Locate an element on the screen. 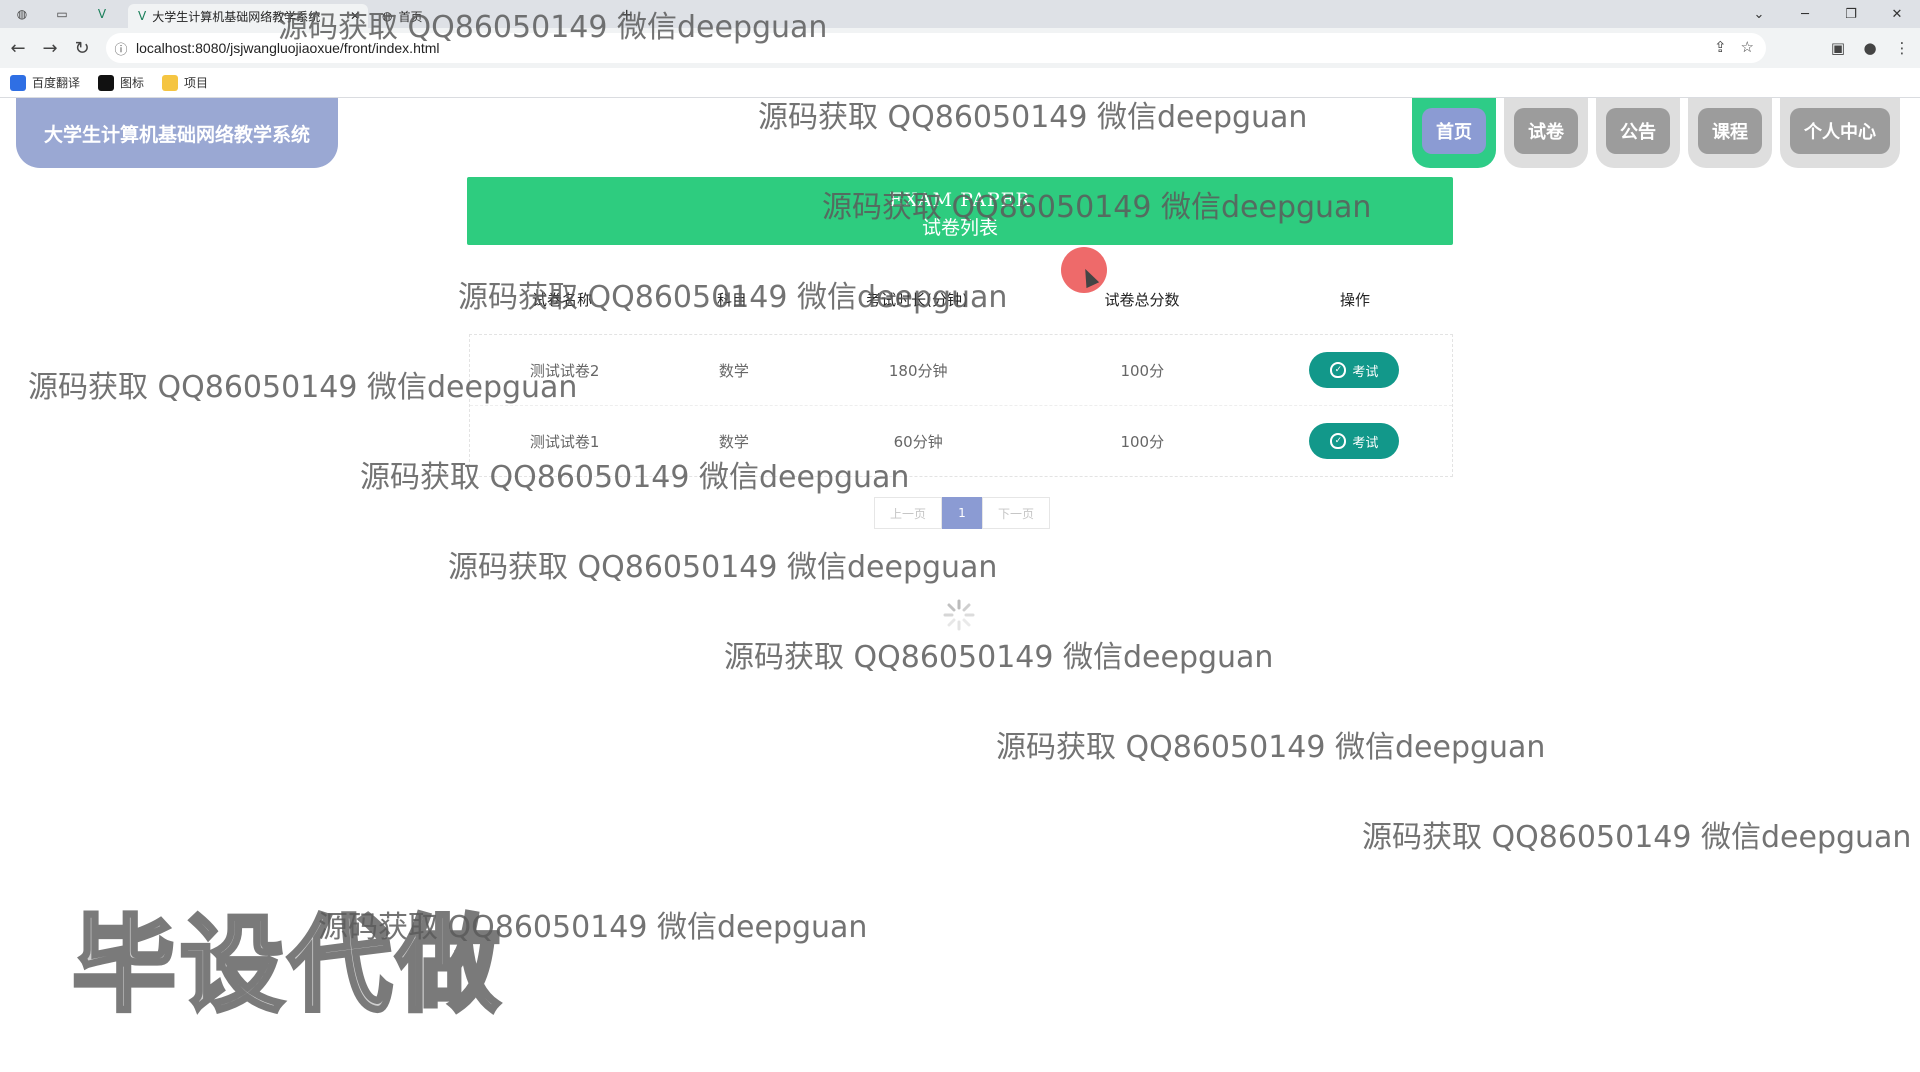  next-page-button: 下一页 is located at coordinates (1016, 513).